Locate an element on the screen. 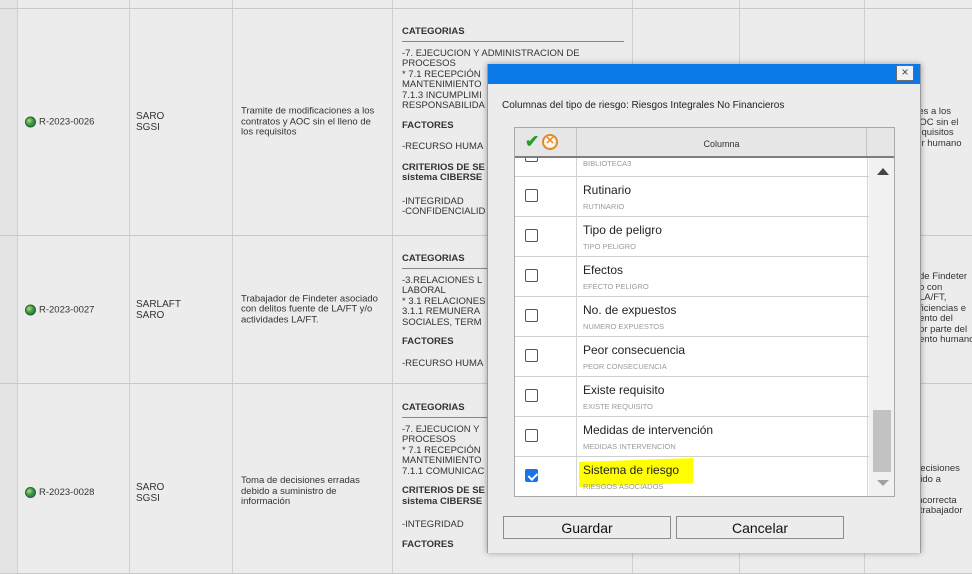 Image resolution: width=972 pixels, height=574 pixels. column-option-label: Rutinario is located at coordinates (607, 190).